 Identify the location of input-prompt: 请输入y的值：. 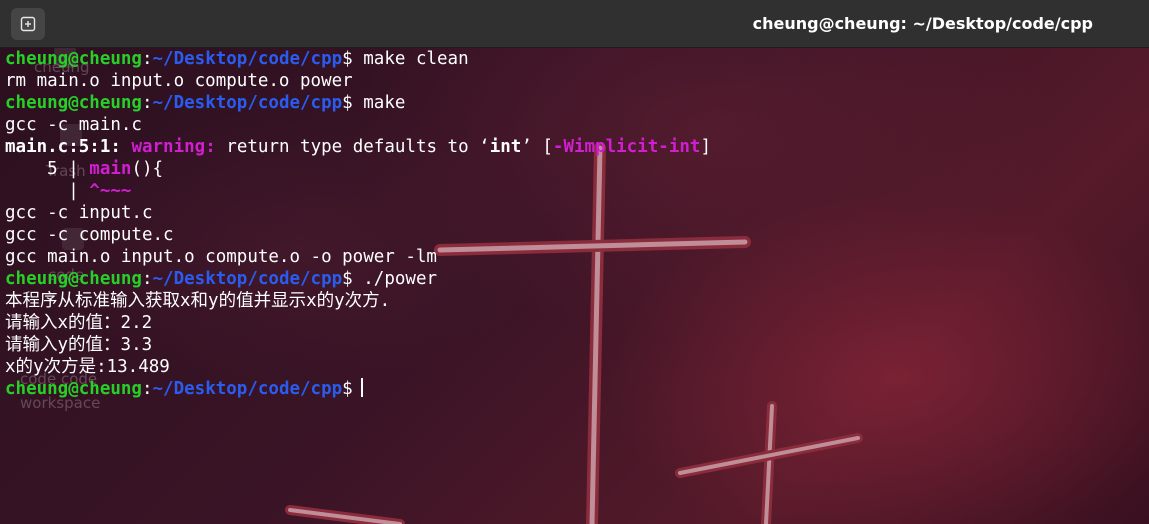
(63, 345).